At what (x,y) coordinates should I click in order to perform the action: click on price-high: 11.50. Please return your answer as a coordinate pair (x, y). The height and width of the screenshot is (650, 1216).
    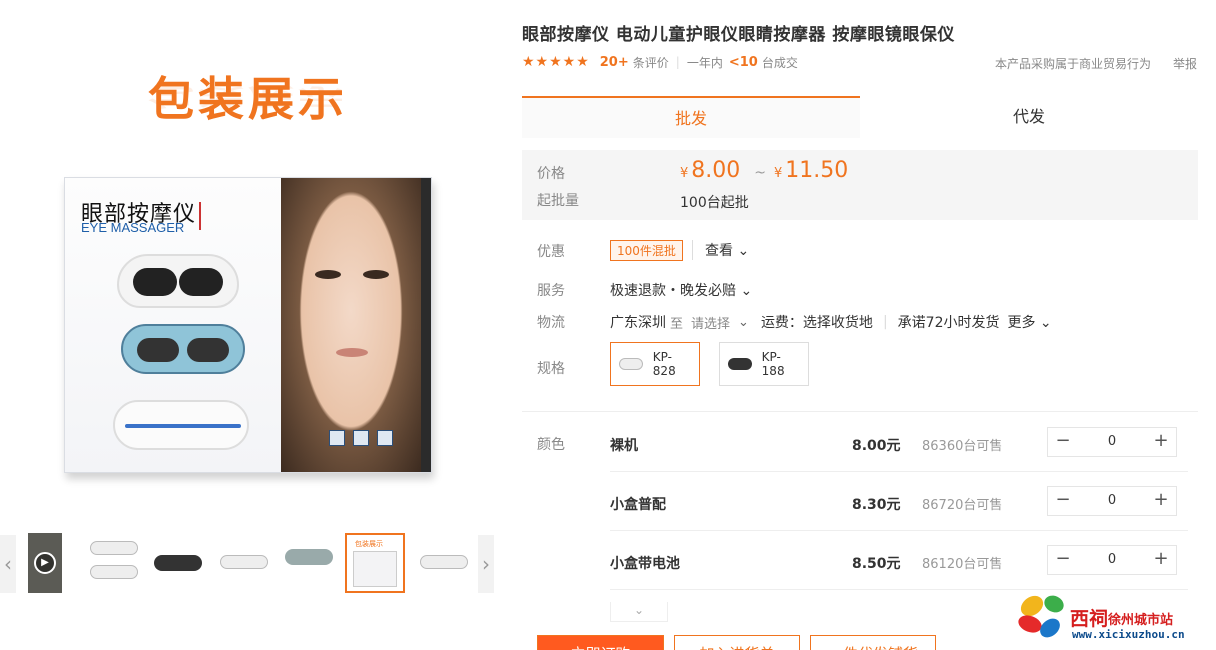
    Looking at the image, I should click on (817, 170).